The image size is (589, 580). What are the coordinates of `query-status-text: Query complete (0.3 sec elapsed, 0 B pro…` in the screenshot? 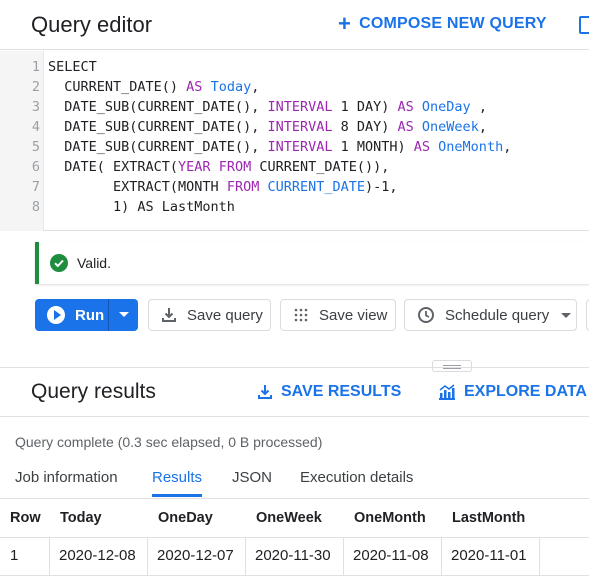 It's located at (169, 442).